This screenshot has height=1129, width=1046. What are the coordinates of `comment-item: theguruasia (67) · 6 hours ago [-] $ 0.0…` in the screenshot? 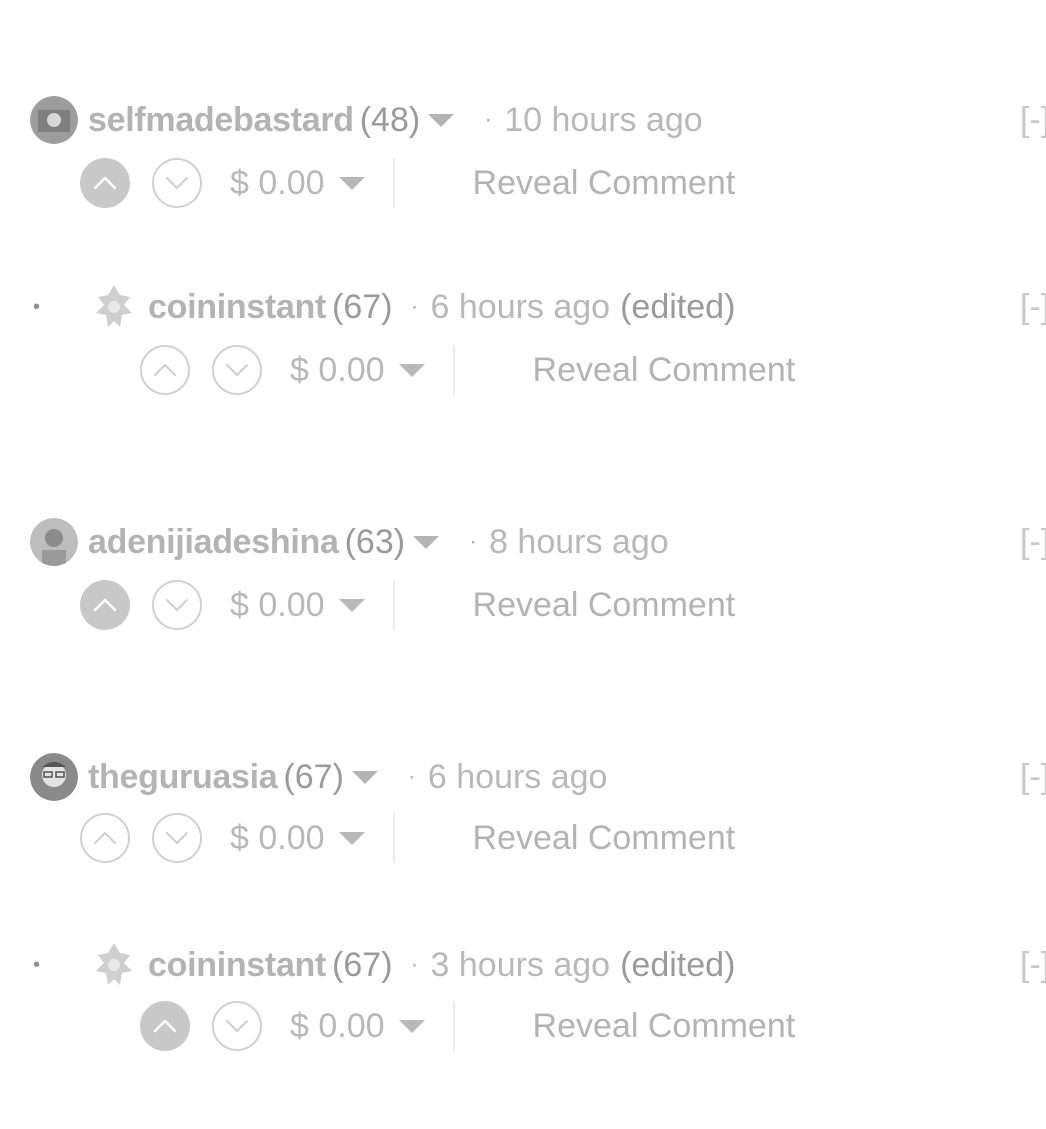 It's located at (523, 820).